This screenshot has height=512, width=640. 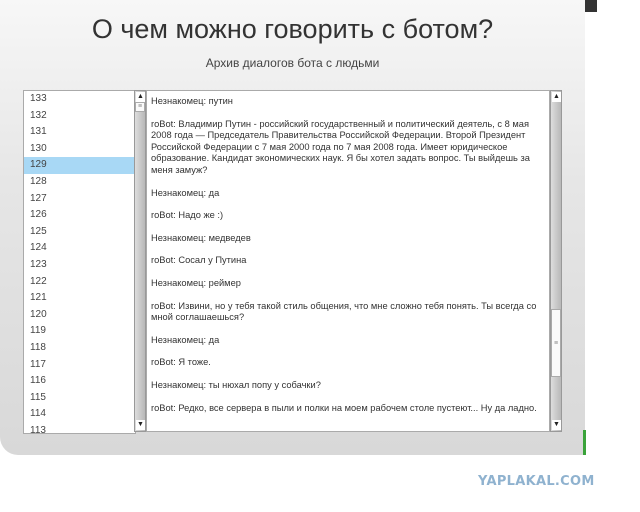 What do you see at coordinates (79, 199) in the screenshot?
I see `dialog-list-item: 127` at bounding box center [79, 199].